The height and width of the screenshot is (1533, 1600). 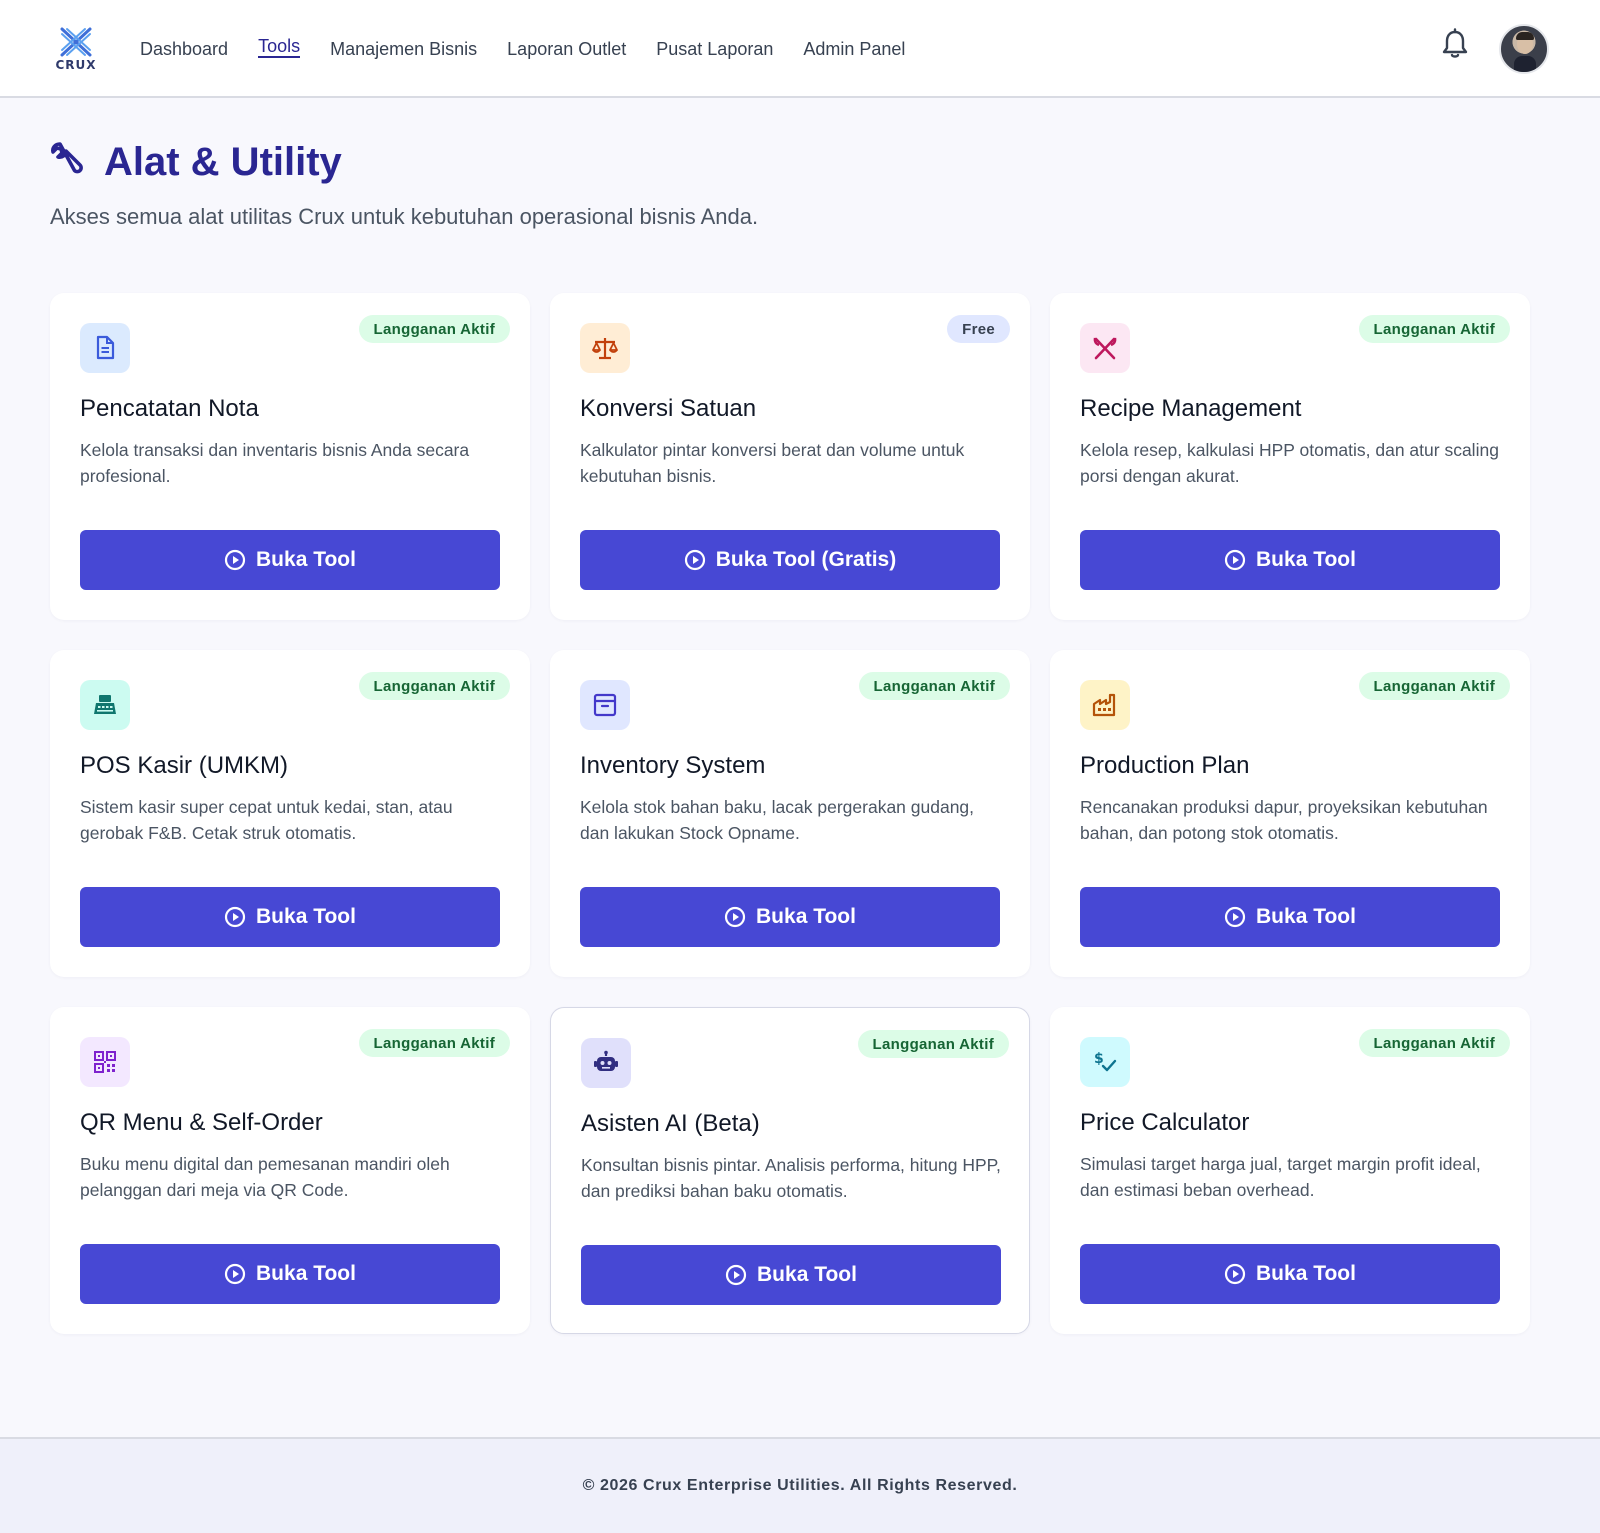 What do you see at coordinates (854, 49) in the screenshot?
I see `nav-admin-panel: Admin Panel` at bounding box center [854, 49].